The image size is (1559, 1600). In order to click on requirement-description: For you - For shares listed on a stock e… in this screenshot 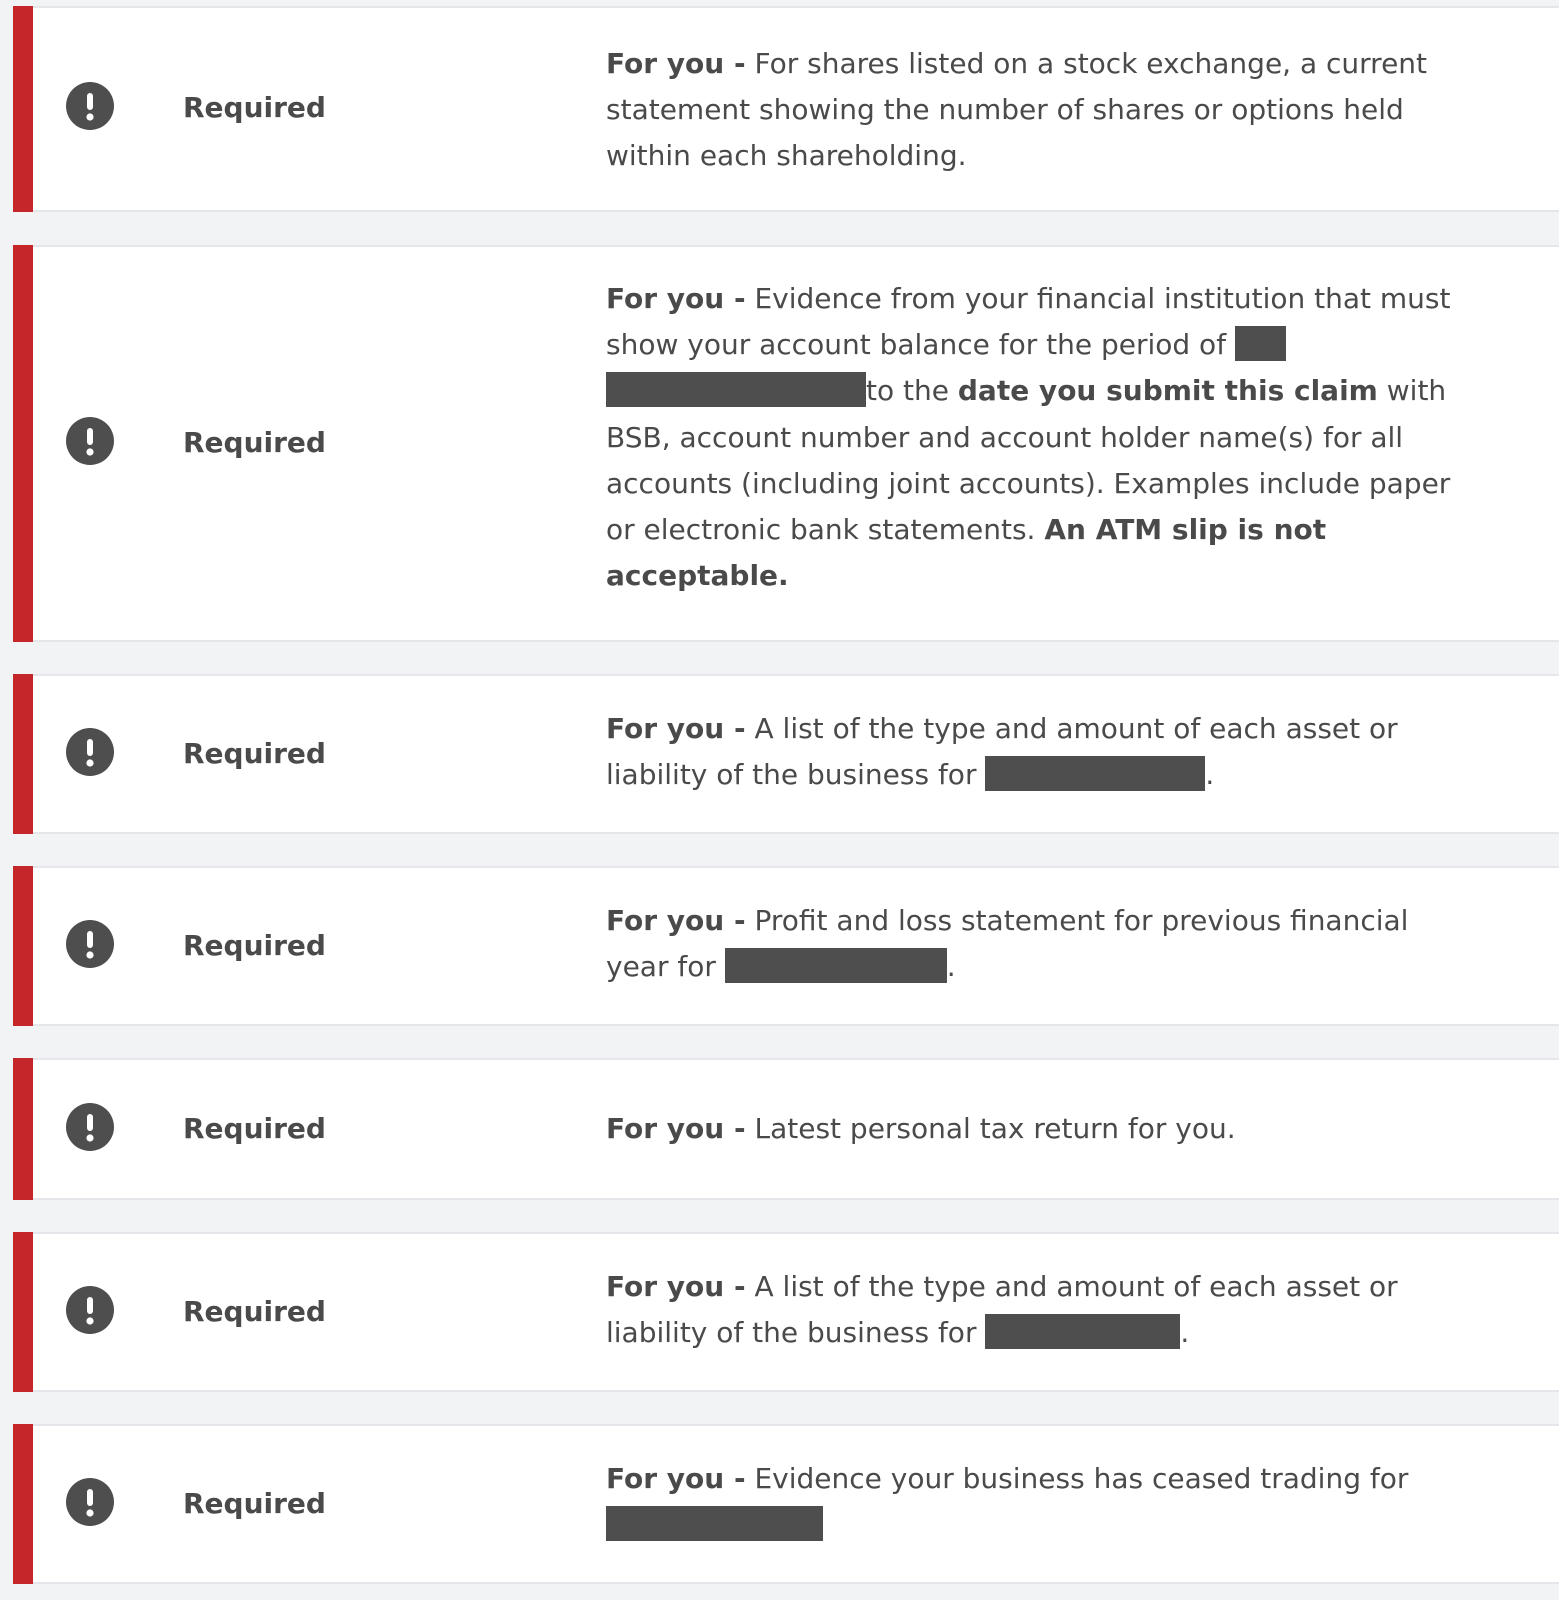, I will do `click(1036, 110)`.